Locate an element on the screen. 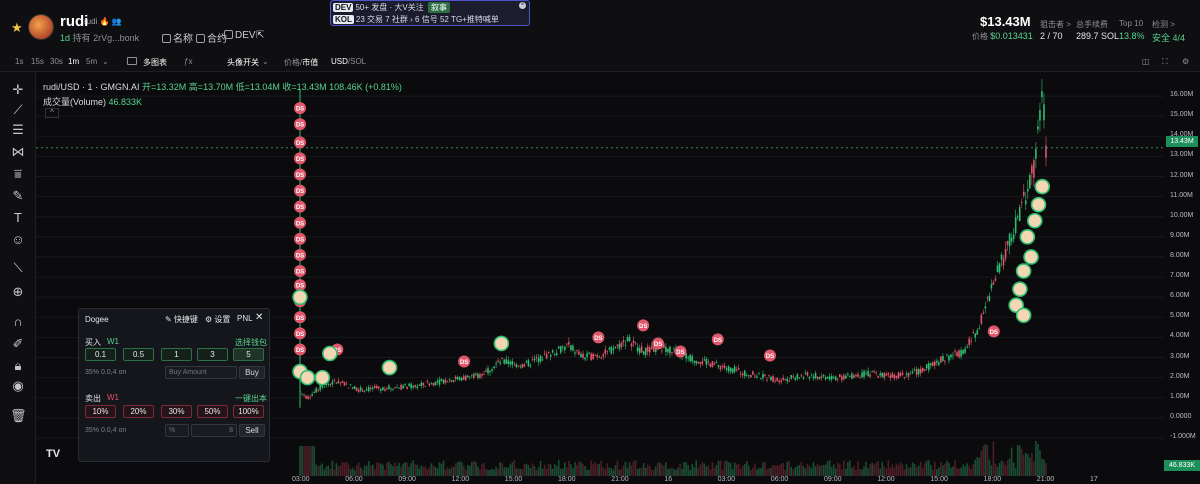 Image resolution: width=1200 pixels, height=484 pixels. buy-amount-0-1: 0.1 is located at coordinates (100, 354).